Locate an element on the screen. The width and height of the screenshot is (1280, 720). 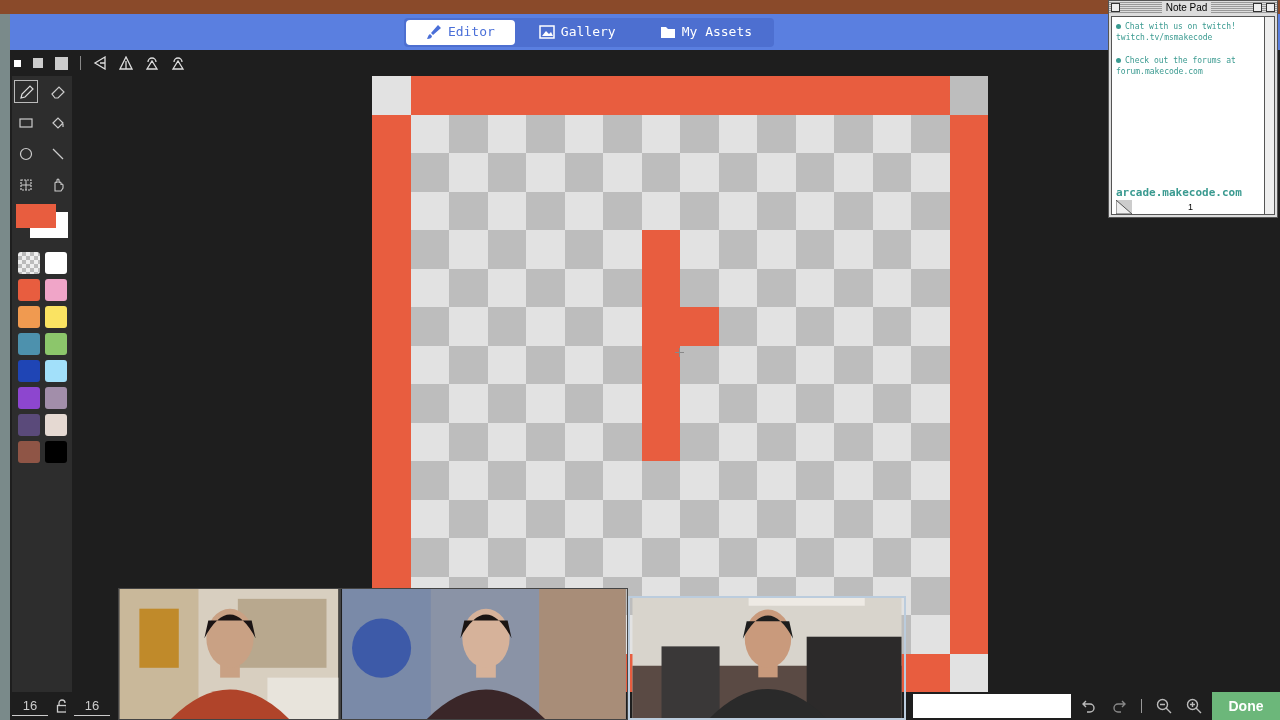
tab: Gallery is located at coordinates (577, 32).